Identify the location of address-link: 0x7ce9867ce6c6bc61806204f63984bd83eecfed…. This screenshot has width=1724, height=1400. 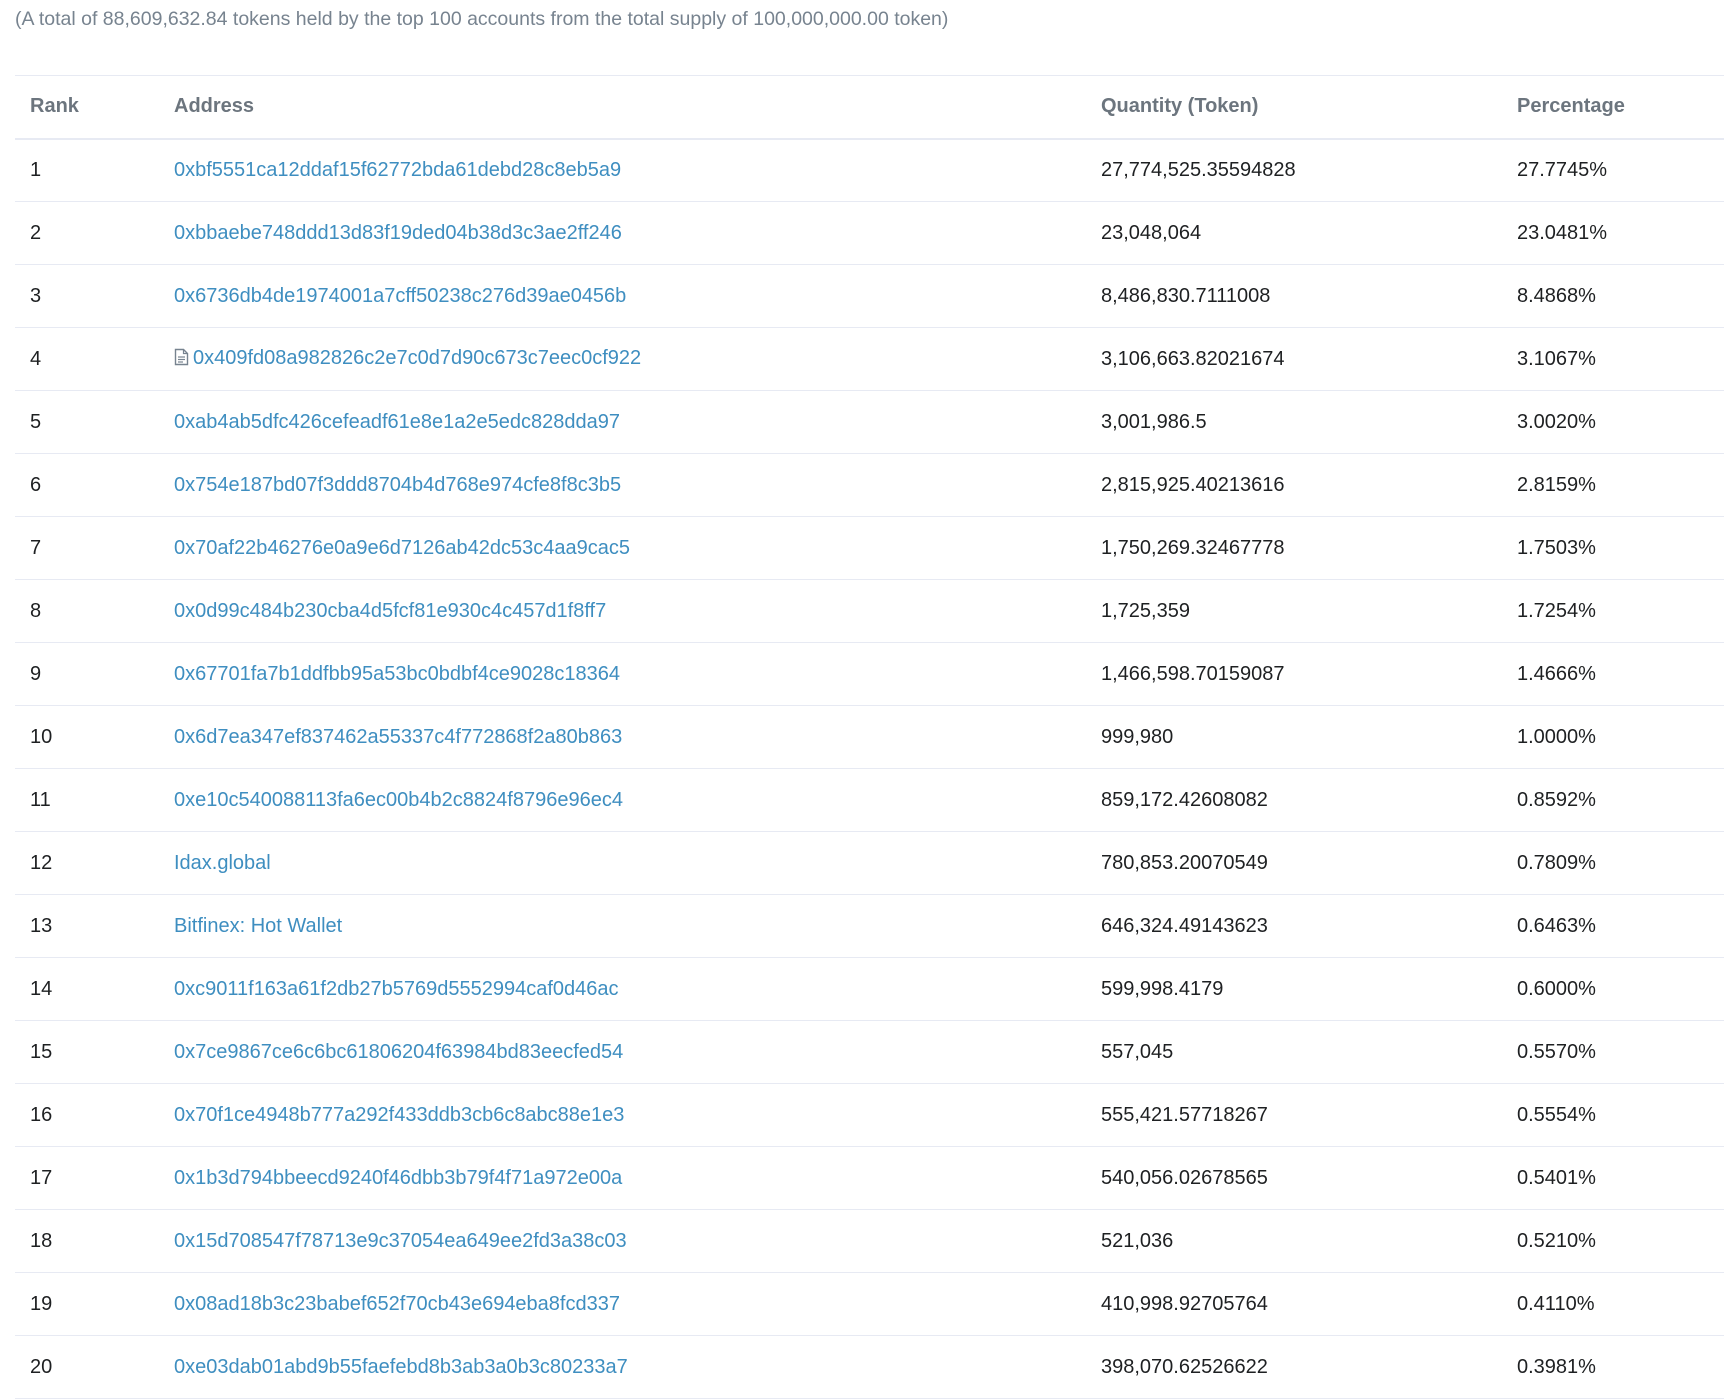
(398, 1052).